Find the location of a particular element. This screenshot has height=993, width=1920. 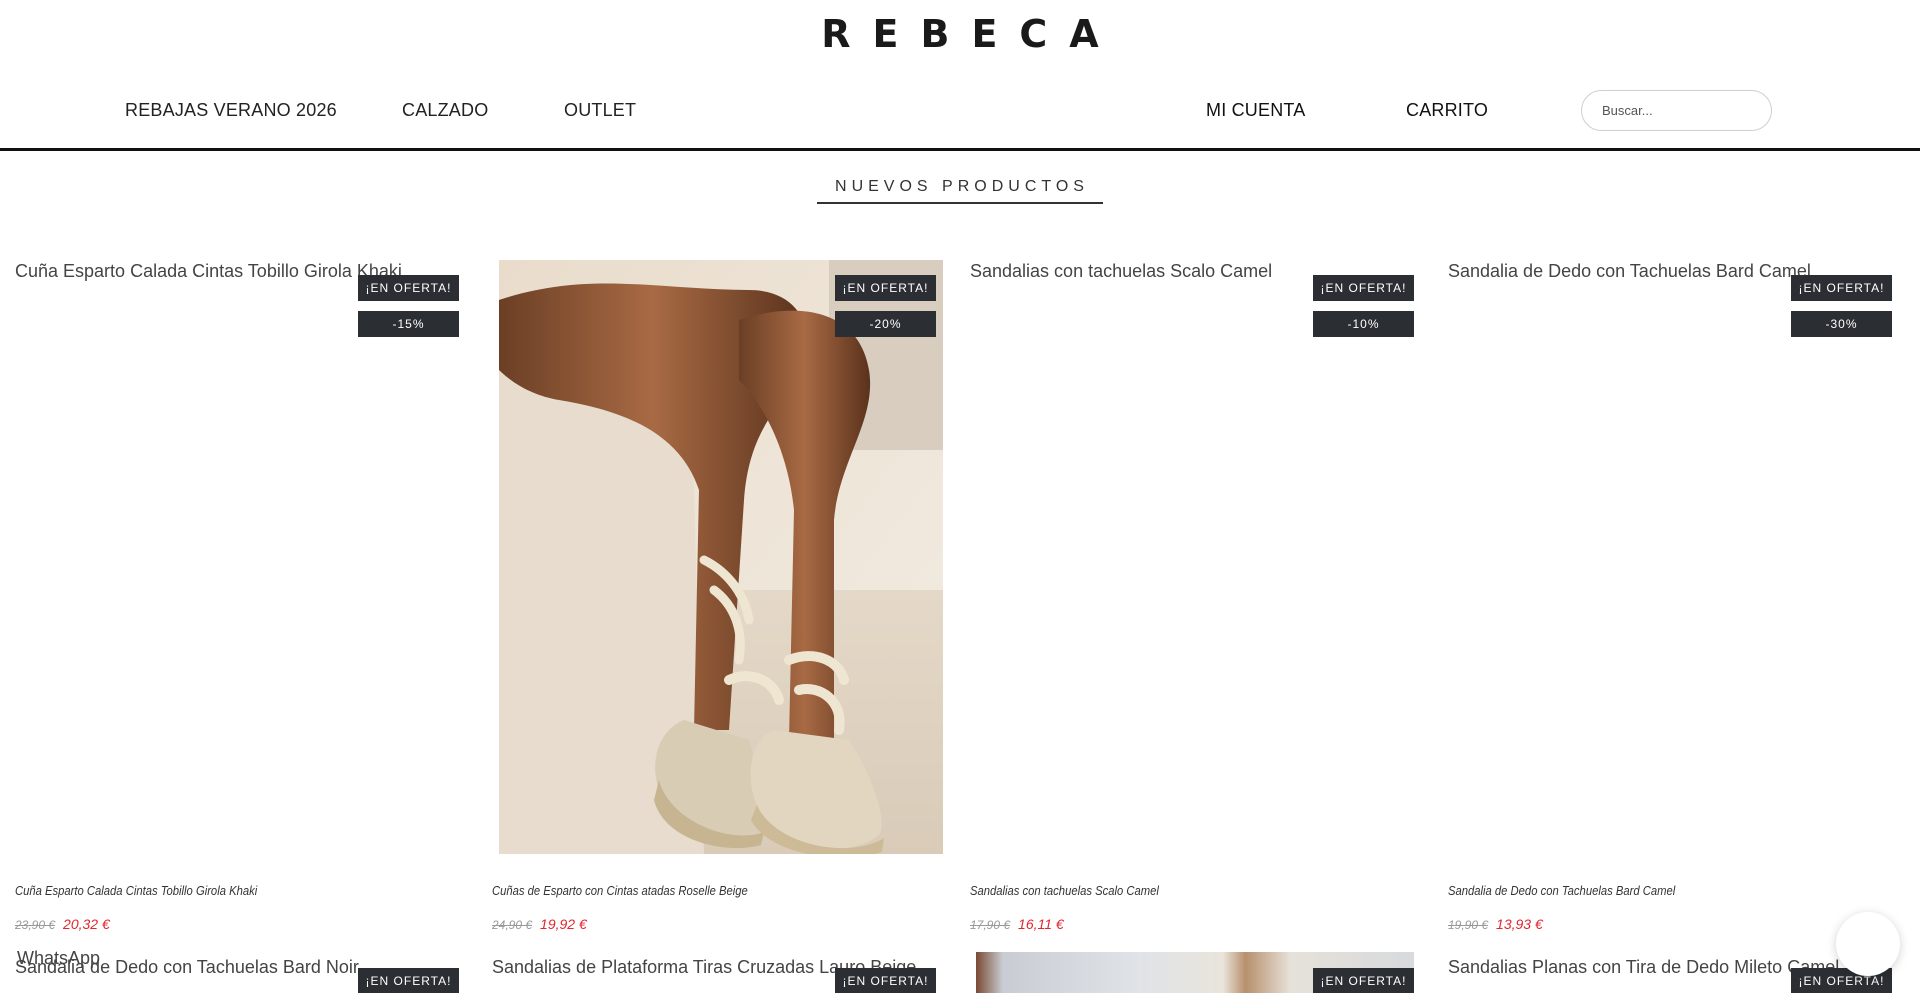

nav-rebajas: REBAJAS VERANO 2026 is located at coordinates (231, 110).